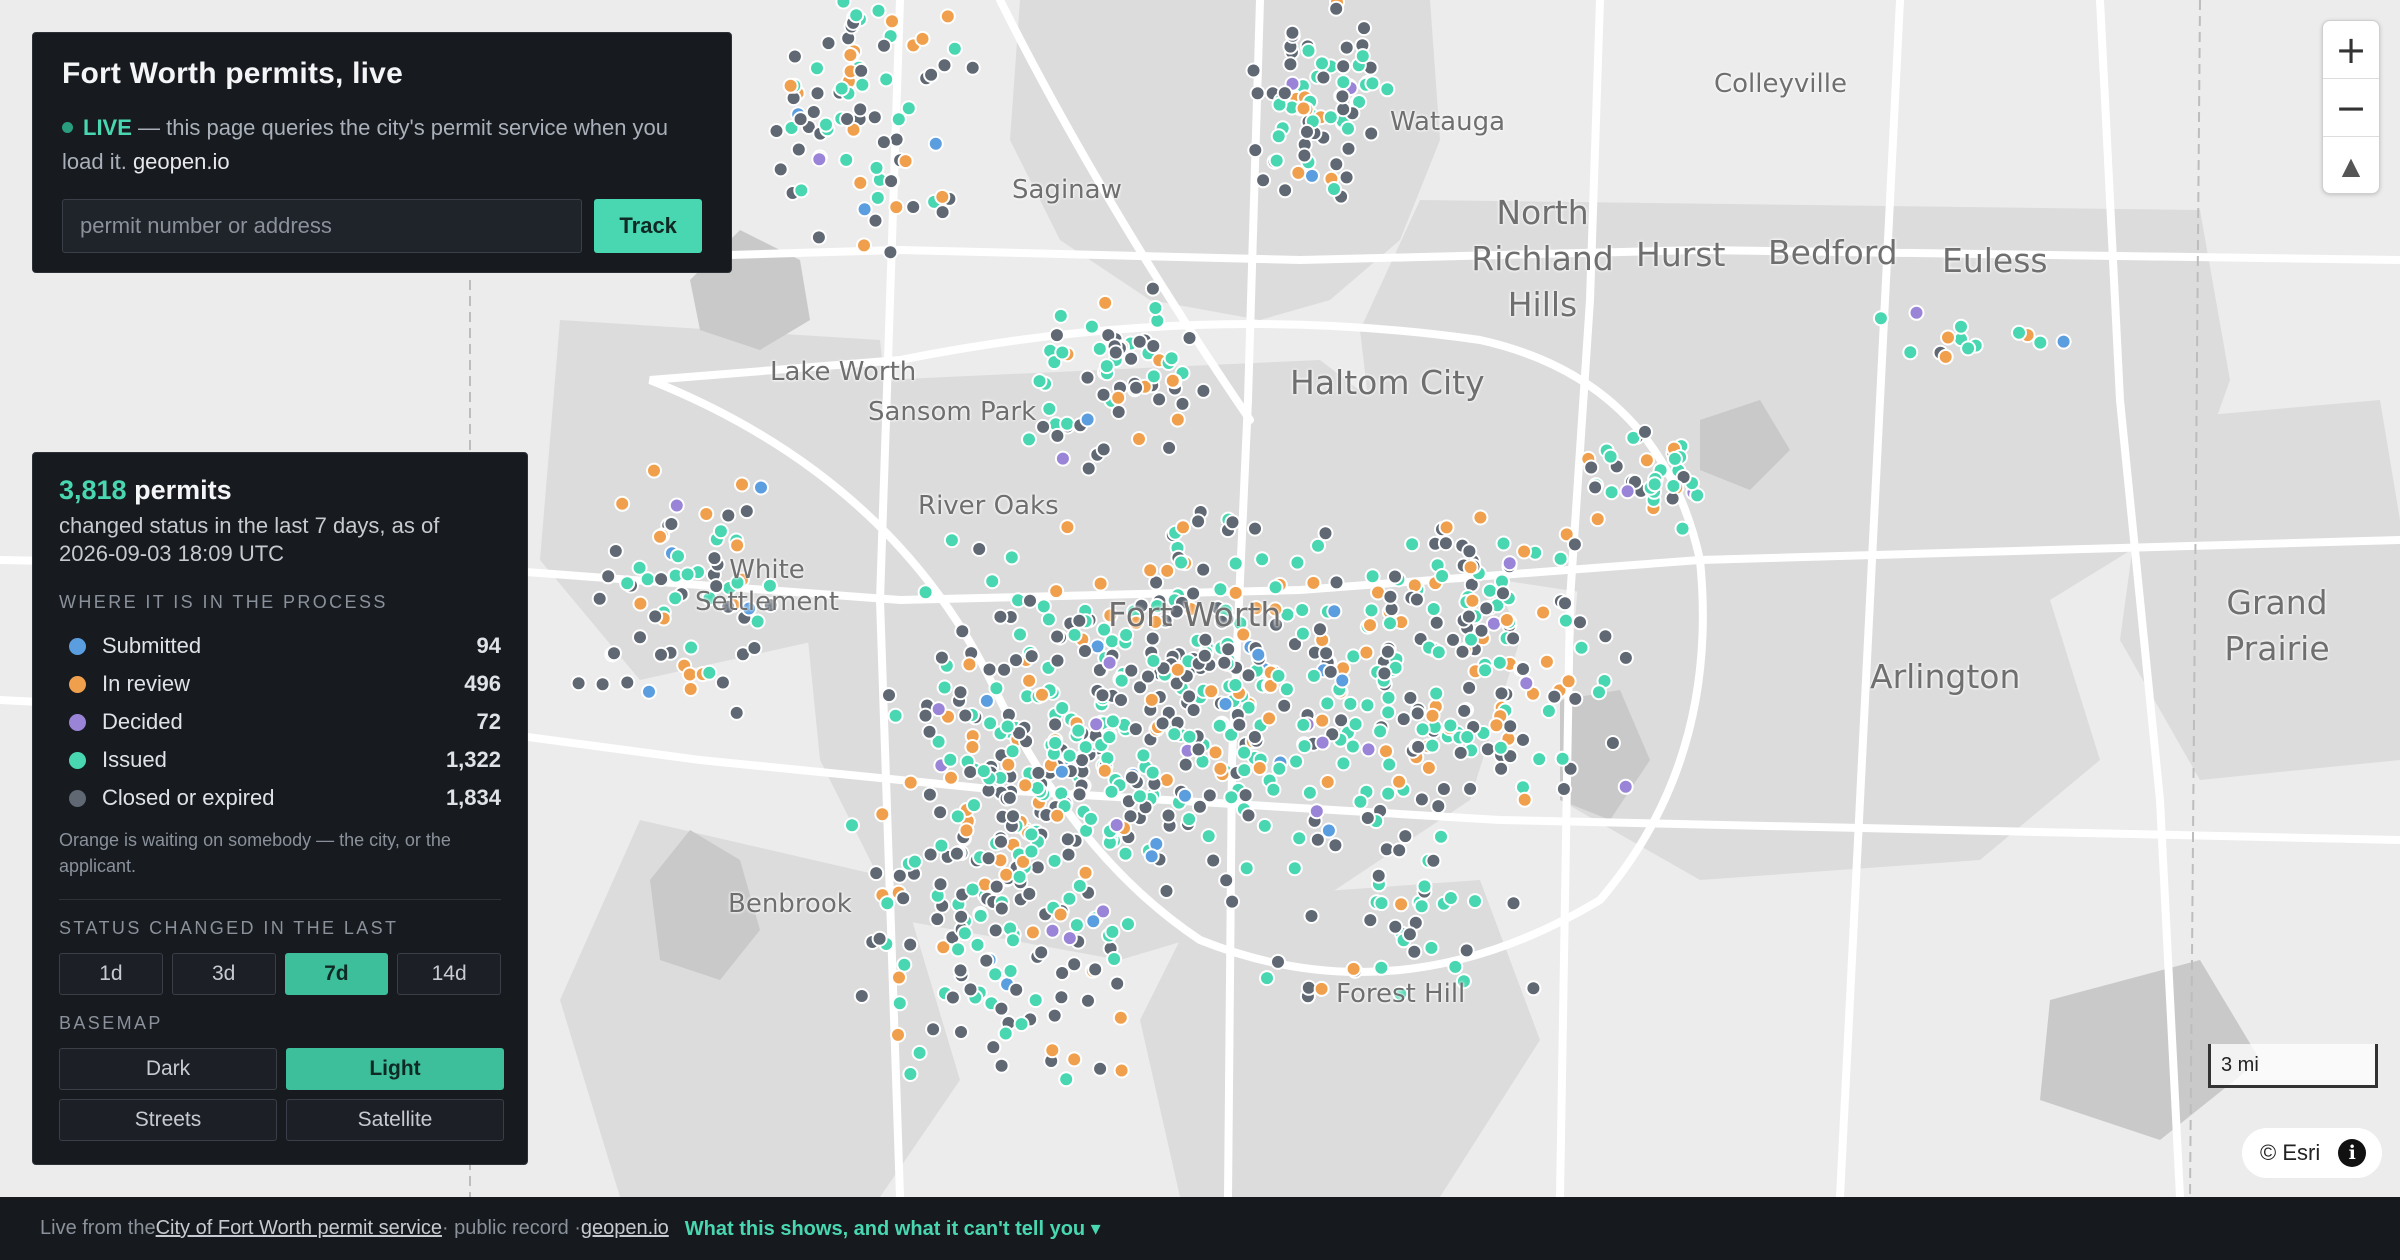 The image size is (2400, 1260). Describe the element at coordinates (2352, 1153) in the screenshot. I see `info-icon: i` at that location.